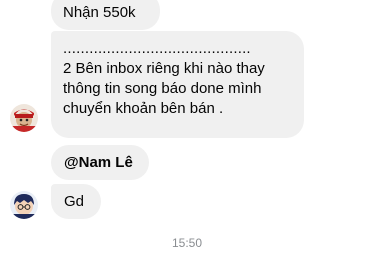  I want to click on message-bubble: Nhận 550k, so click(105, 15).